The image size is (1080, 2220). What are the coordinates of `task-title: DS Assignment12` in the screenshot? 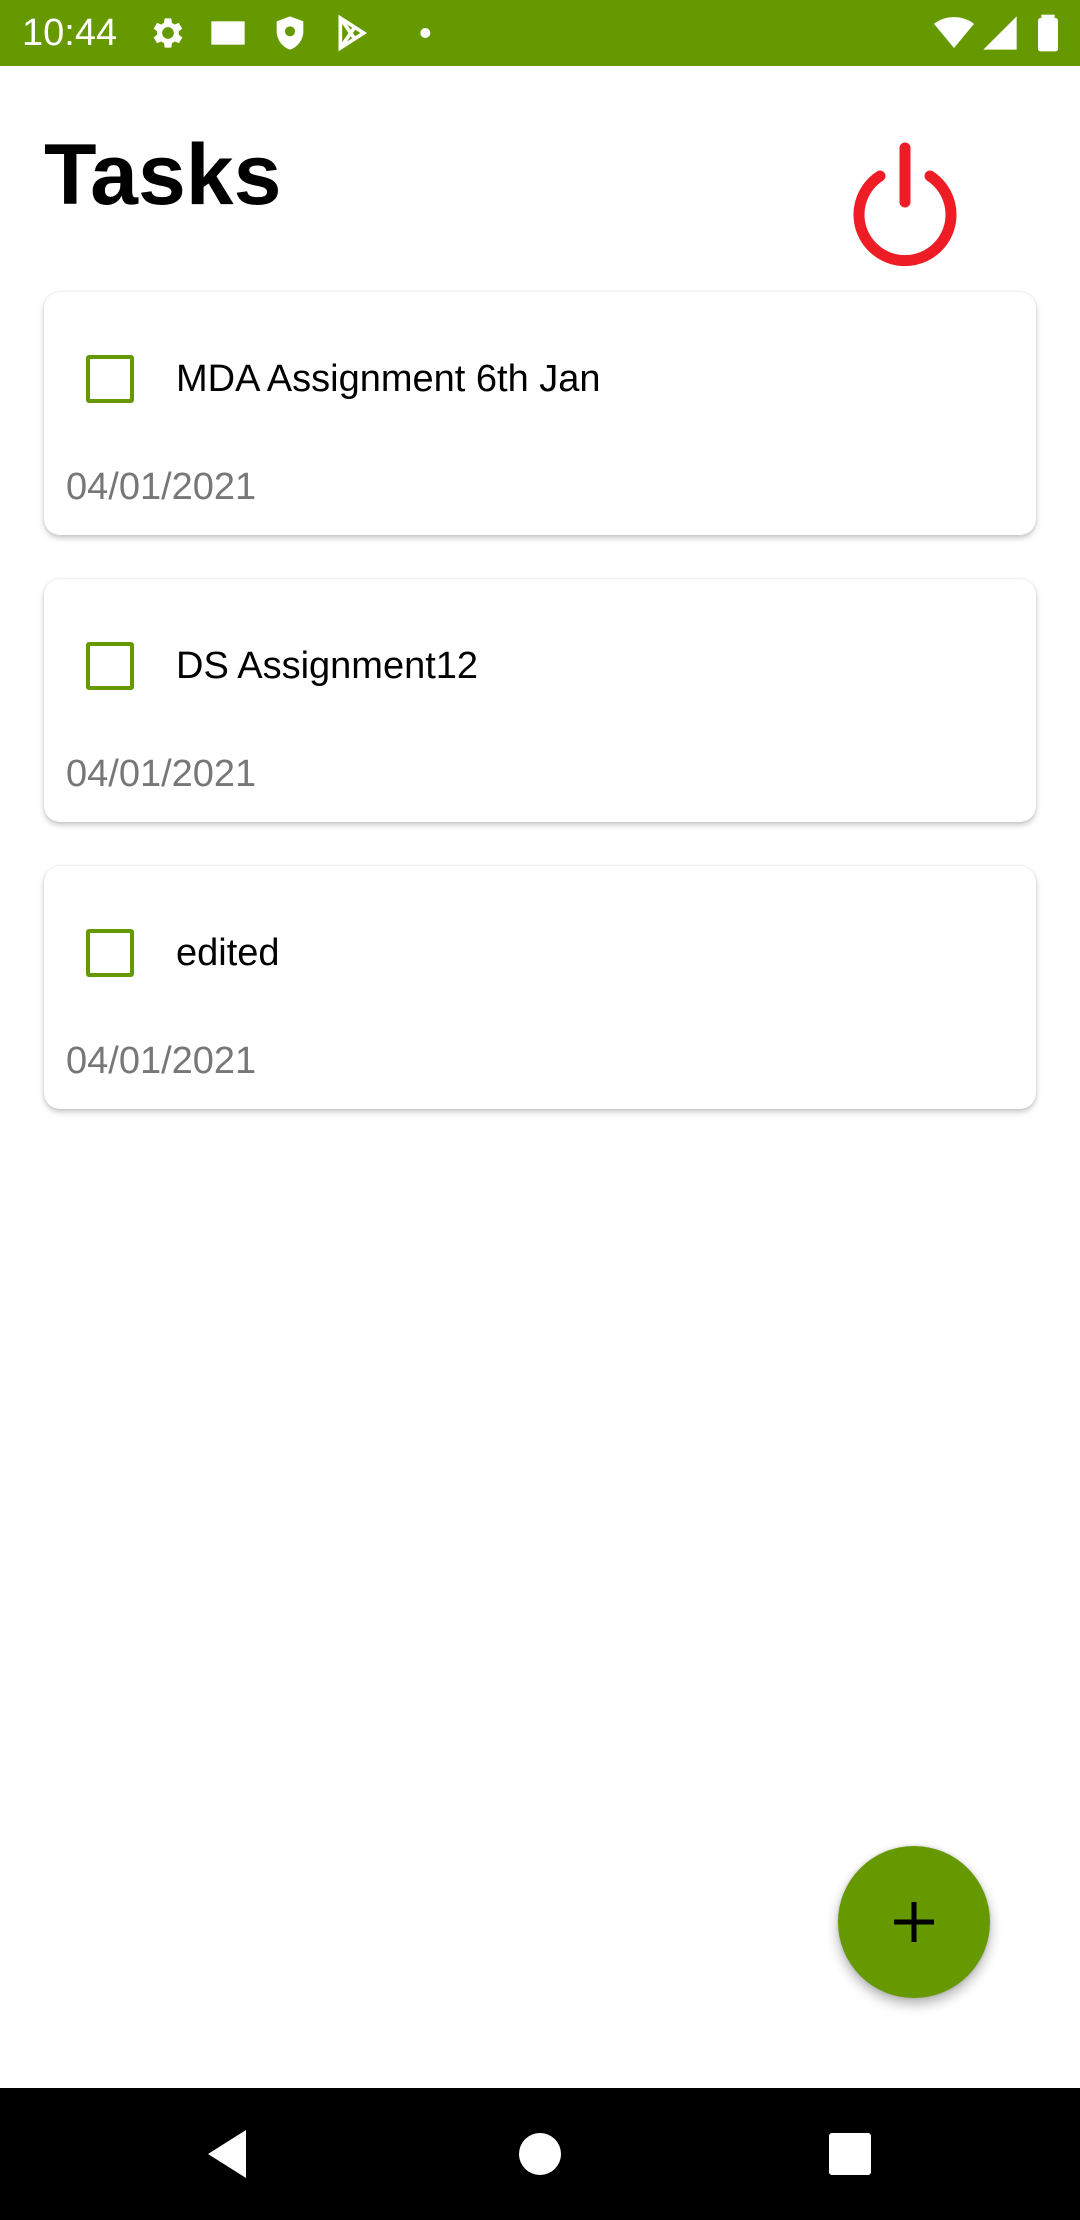 It's located at (327, 666).